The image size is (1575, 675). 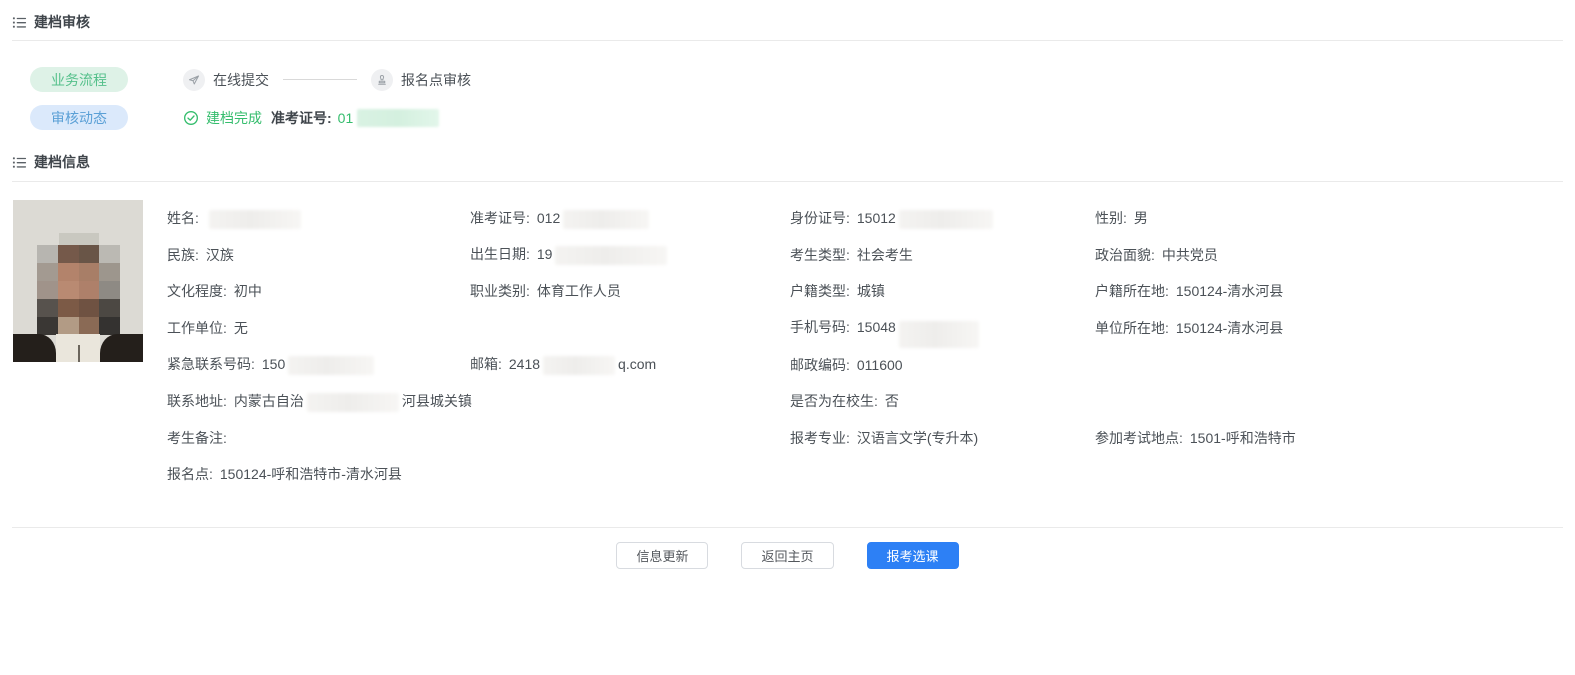 I want to click on field-birth-date: 出生日期: 19, so click(x=630, y=255).